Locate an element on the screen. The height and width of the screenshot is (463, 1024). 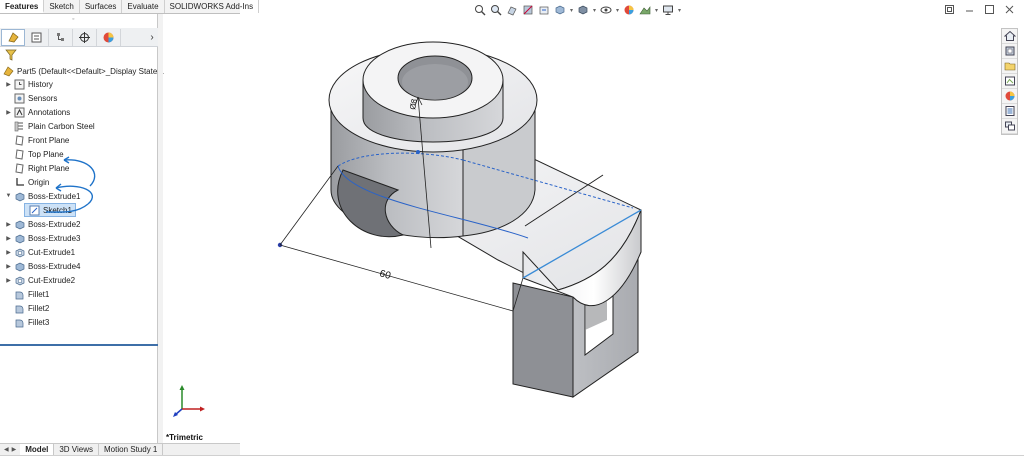
arrow-left-icon: ◀ is located at coordinates (6, 449).